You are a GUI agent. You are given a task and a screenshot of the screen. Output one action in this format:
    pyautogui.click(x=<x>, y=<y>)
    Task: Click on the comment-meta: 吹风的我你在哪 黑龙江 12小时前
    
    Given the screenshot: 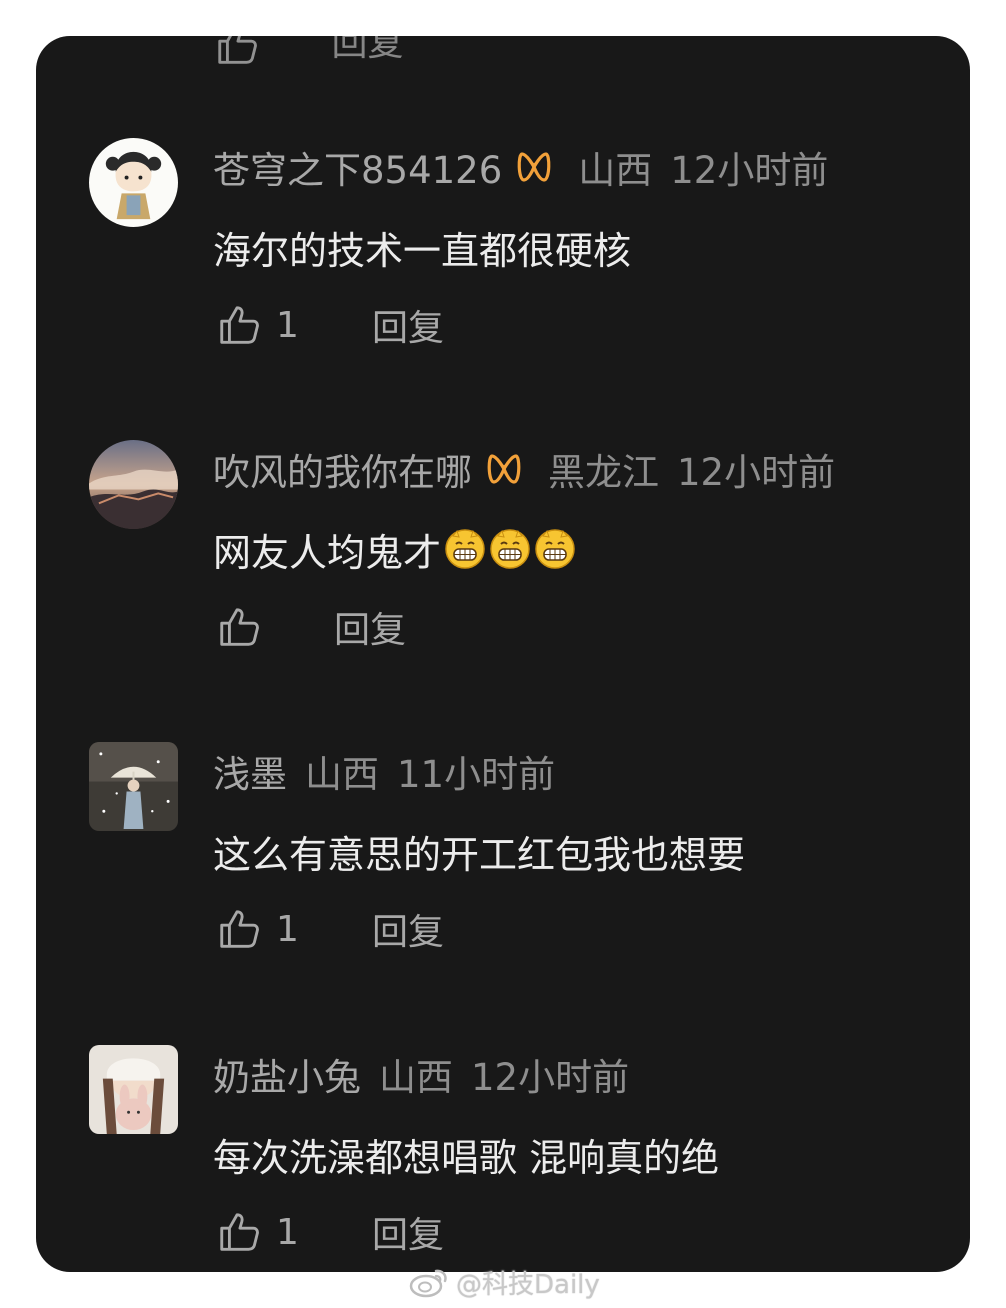 What is the action you would take?
    pyautogui.click(x=524, y=470)
    